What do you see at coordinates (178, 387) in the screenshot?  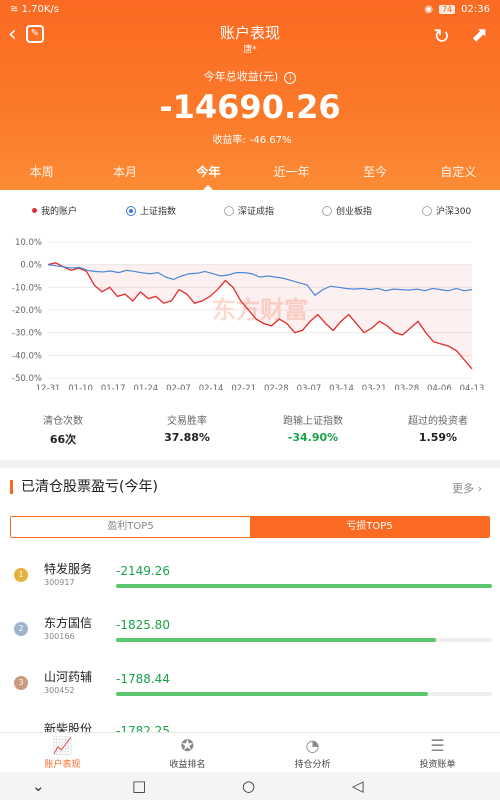 I see `x-tick-label: 02-07` at bounding box center [178, 387].